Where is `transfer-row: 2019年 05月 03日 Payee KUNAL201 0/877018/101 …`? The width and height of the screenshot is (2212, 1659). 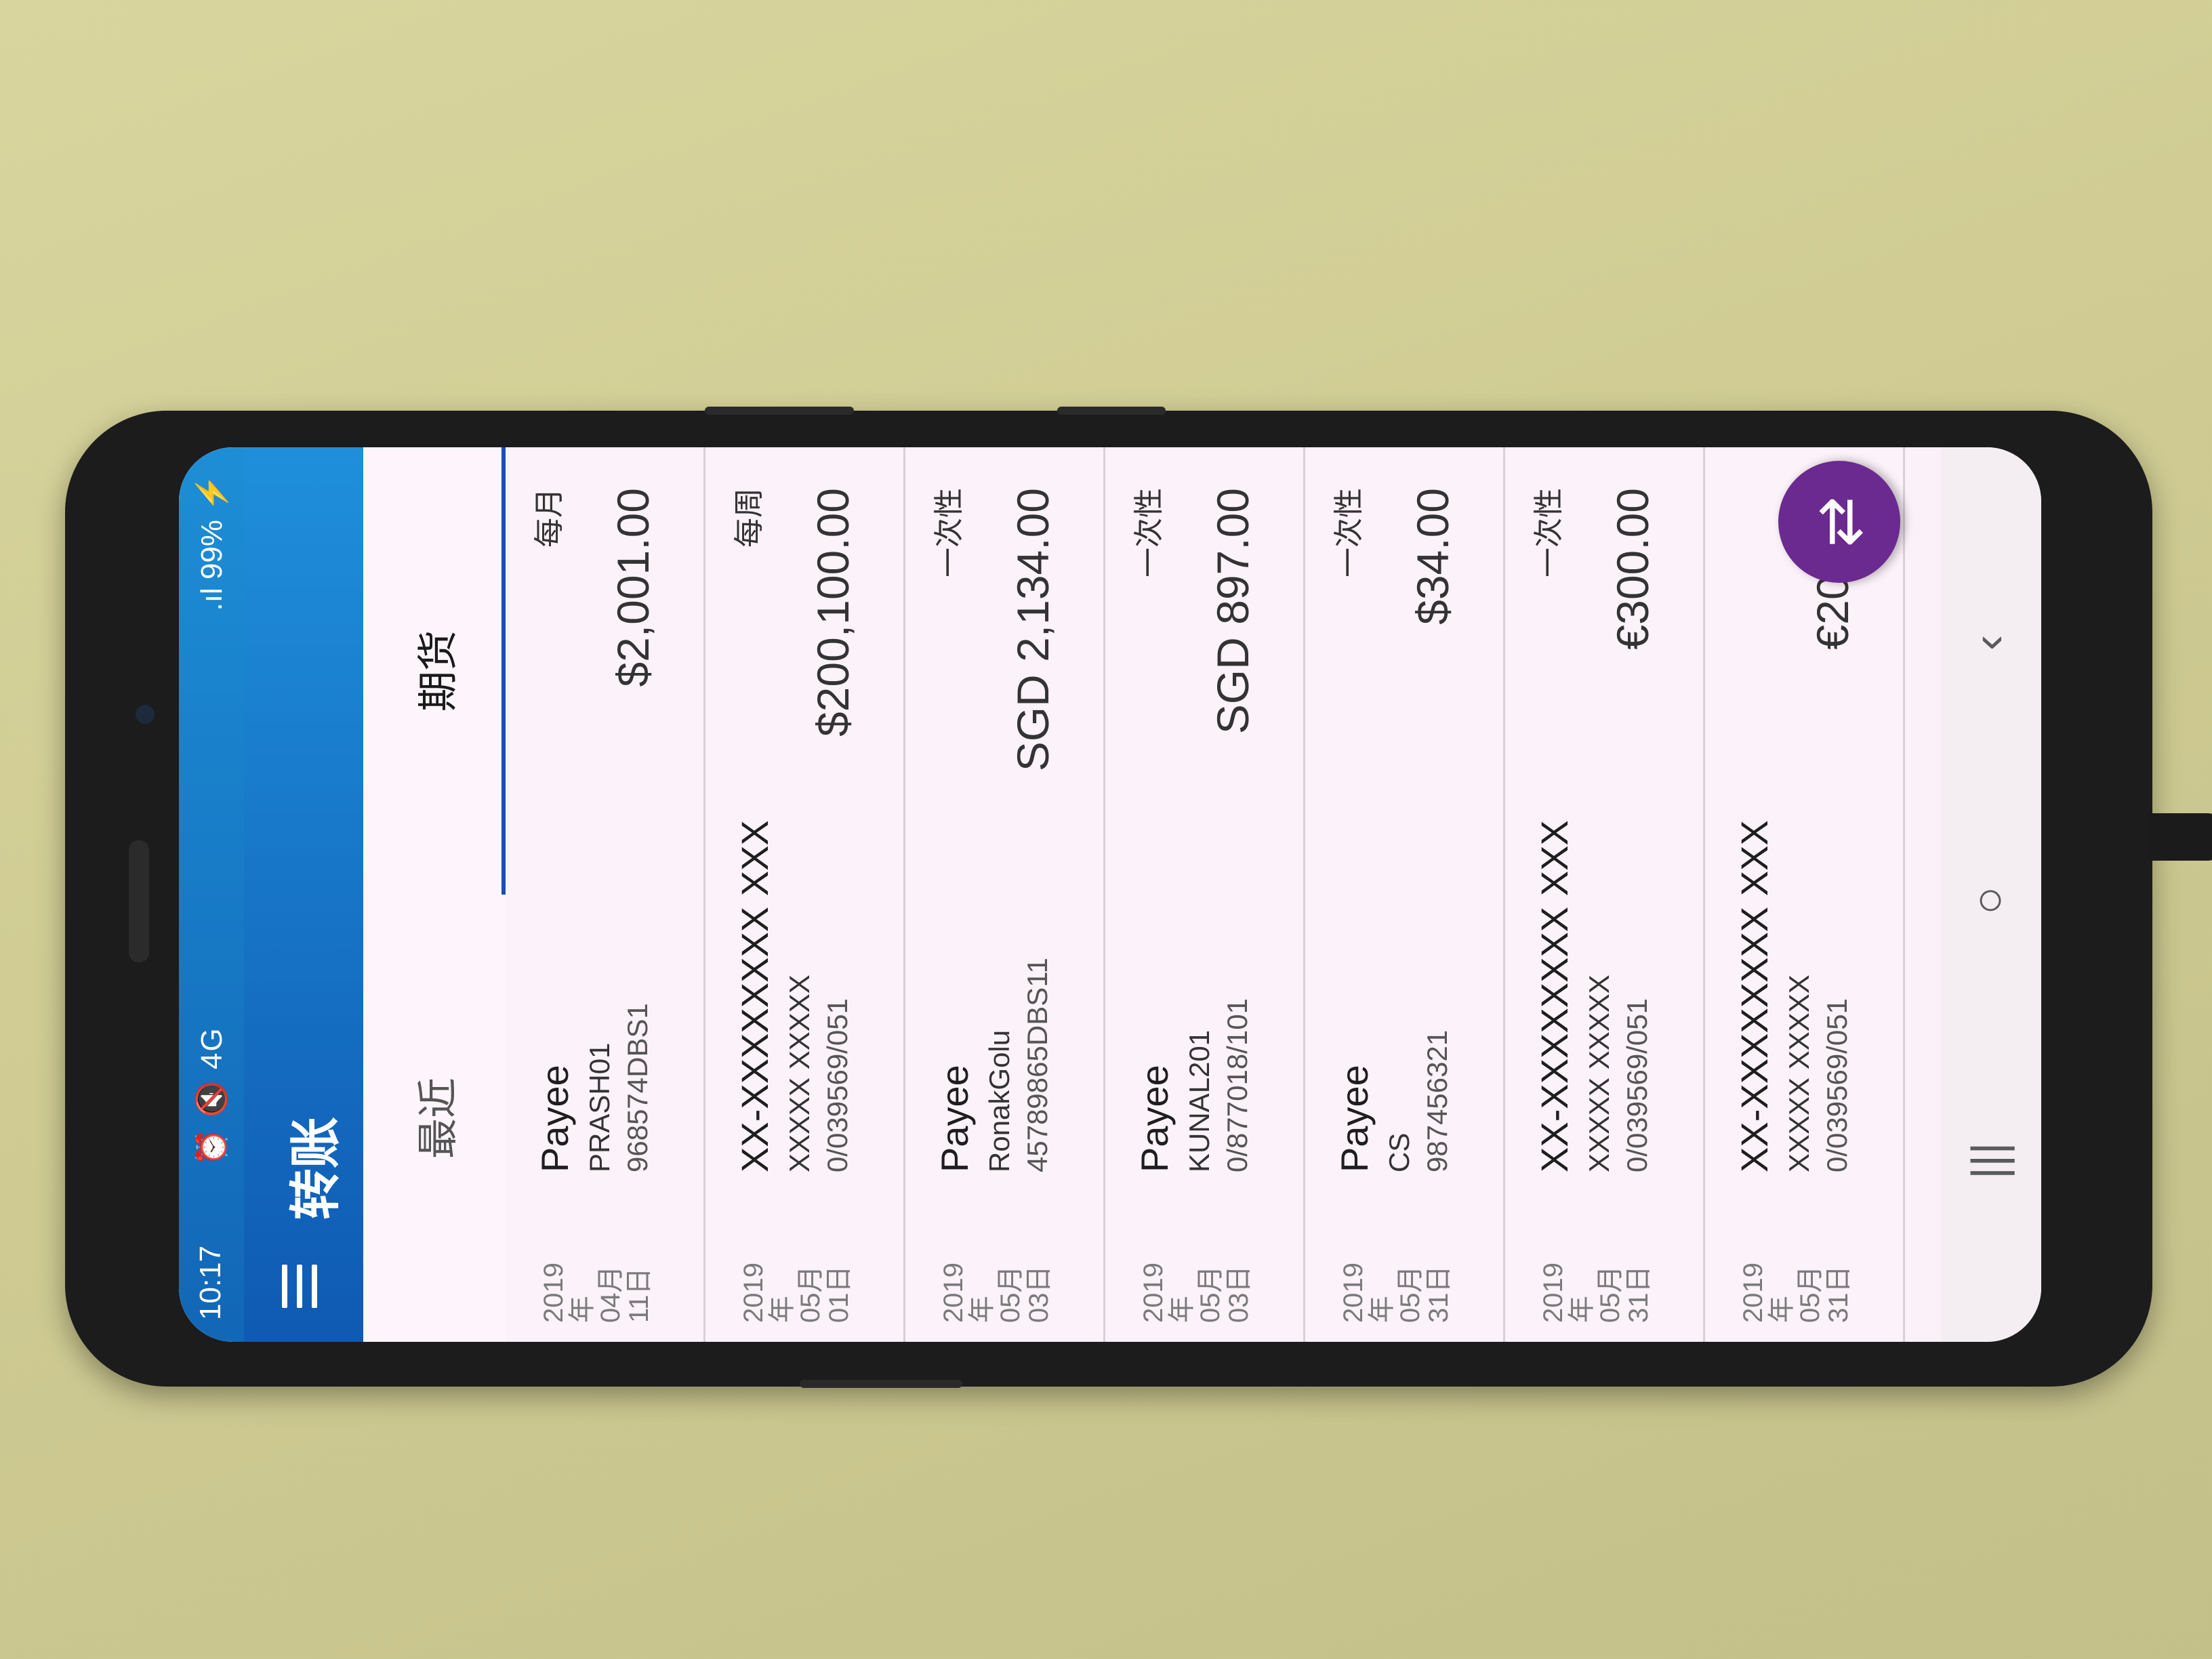
transfer-row: 2019年 05月 03日 Payee KUNAL201 0/877018/101 … is located at coordinates (1205, 894).